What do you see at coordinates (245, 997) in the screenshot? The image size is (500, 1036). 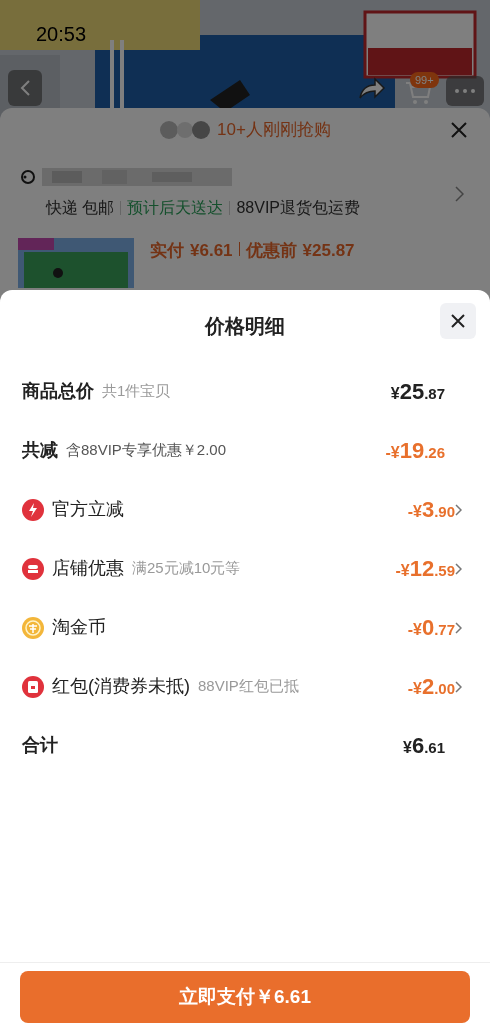 I see `pay-button: 立即支付￥6.61` at bounding box center [245, 997].